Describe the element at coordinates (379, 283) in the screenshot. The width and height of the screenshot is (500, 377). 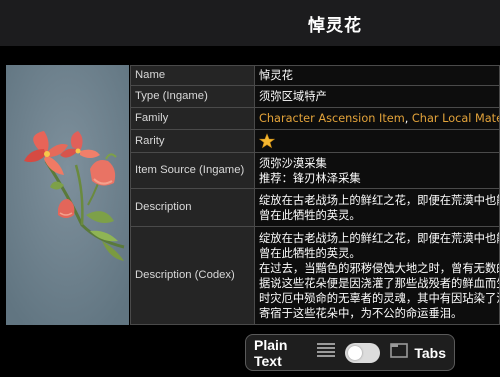
I see `codex-line: 据说这些花朵便是因浇灌了那些战殁者的鲜血而生` at that location.